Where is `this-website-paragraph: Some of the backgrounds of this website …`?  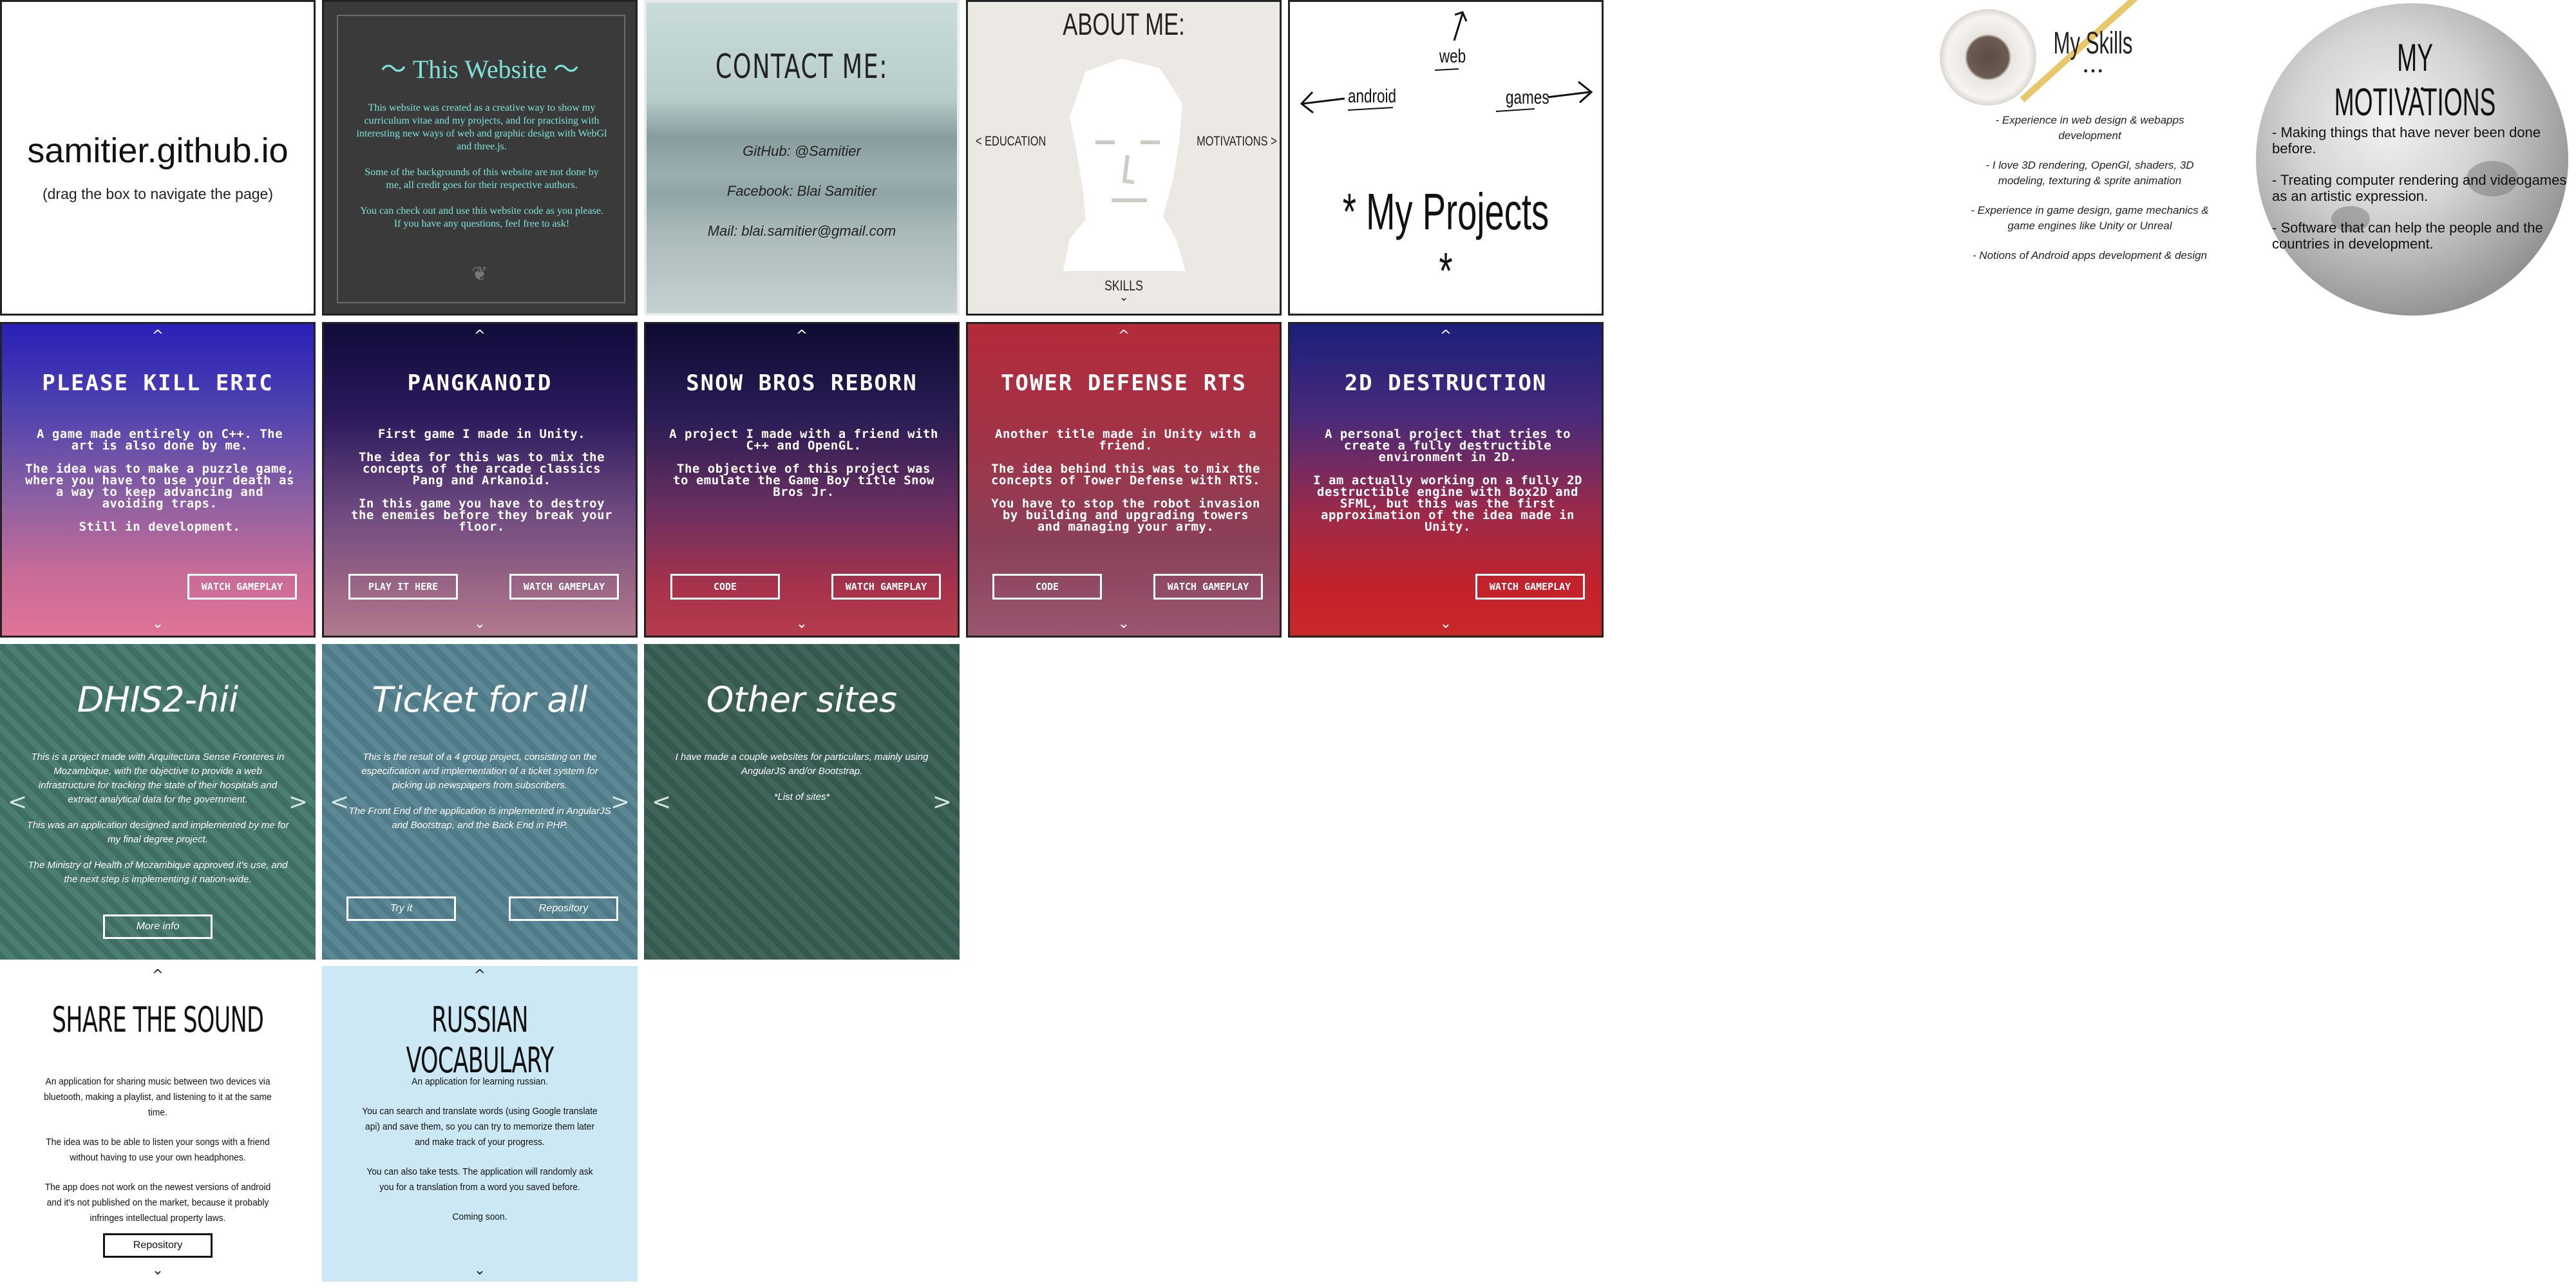 this-website-paragraph: Some of the backgrounds of this website … is located at coordinates (482, 179).